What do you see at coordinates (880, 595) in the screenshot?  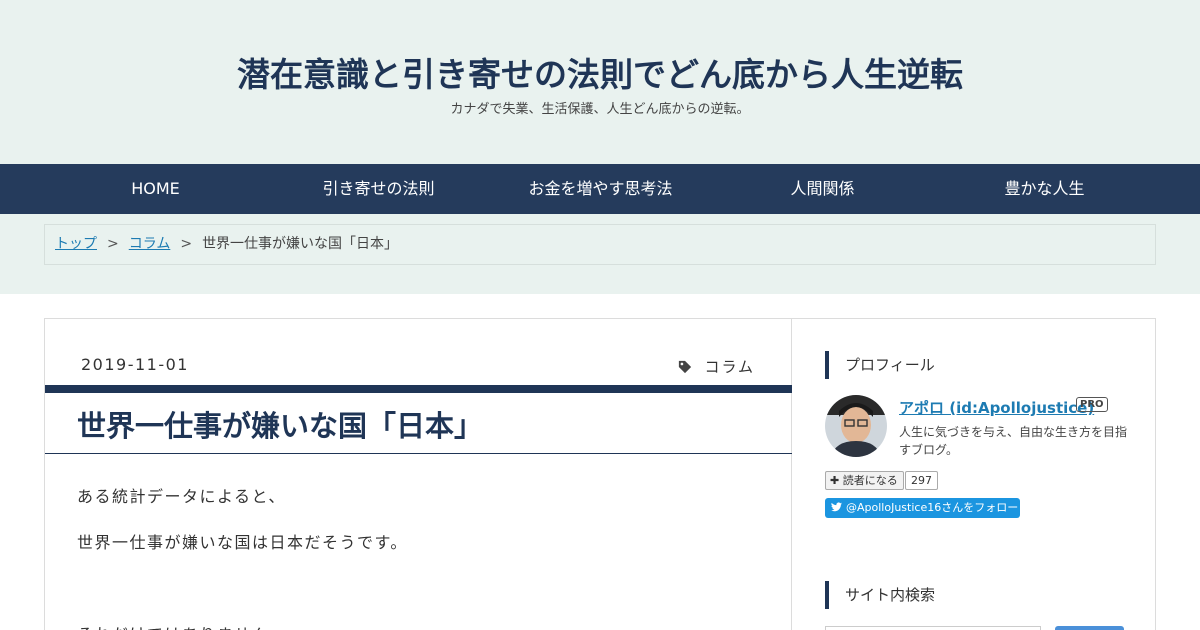 I see `search-heading: サイト内検索` at bounding box center [880, 595].